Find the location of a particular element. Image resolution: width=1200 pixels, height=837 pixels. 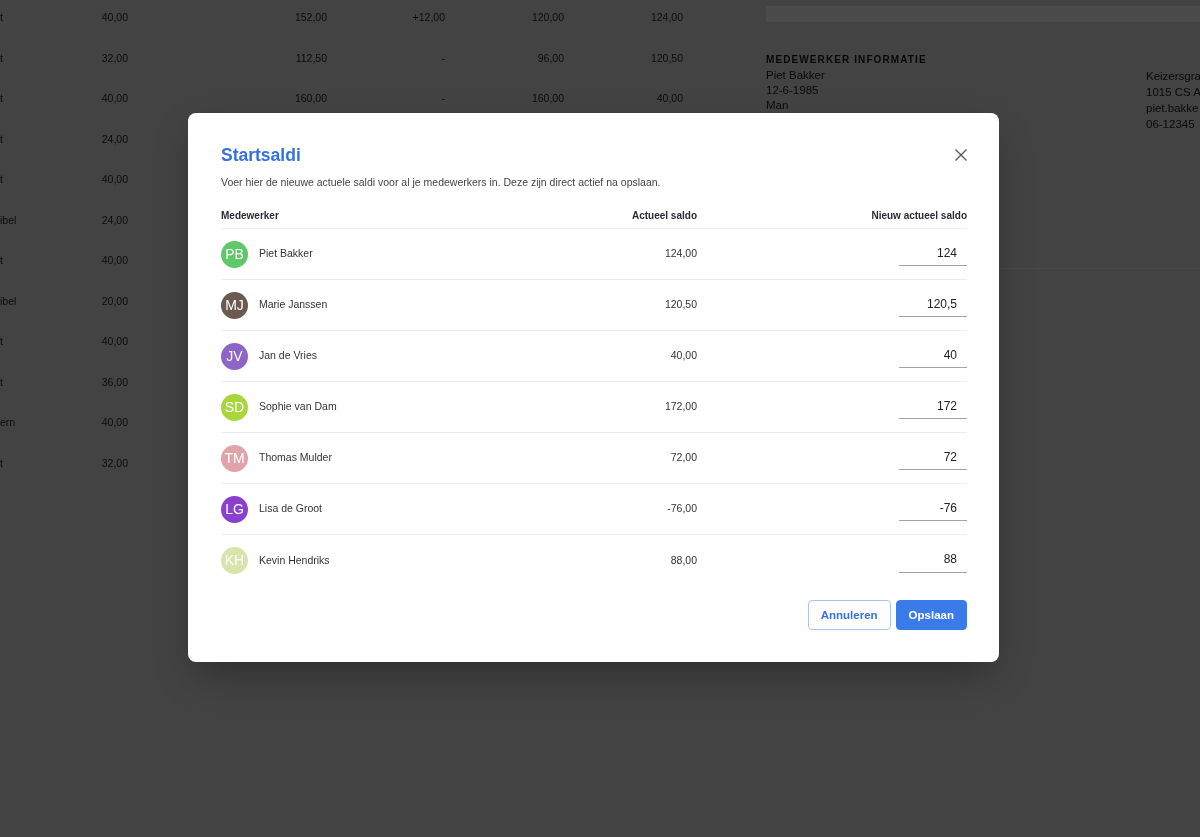

employee-name: Lisa de Groot is located at coordinates (291, 509).